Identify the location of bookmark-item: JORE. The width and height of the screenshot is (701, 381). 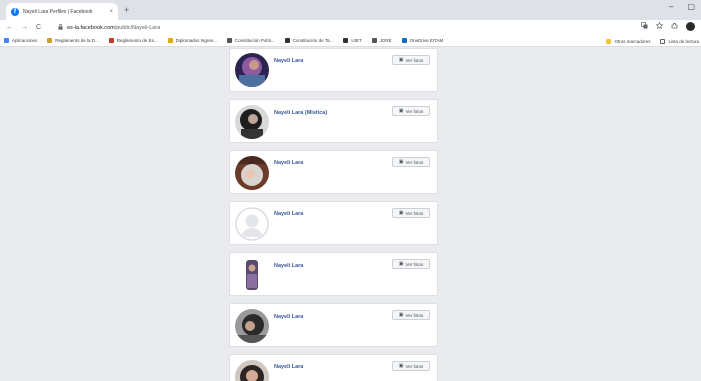
(381, 40).